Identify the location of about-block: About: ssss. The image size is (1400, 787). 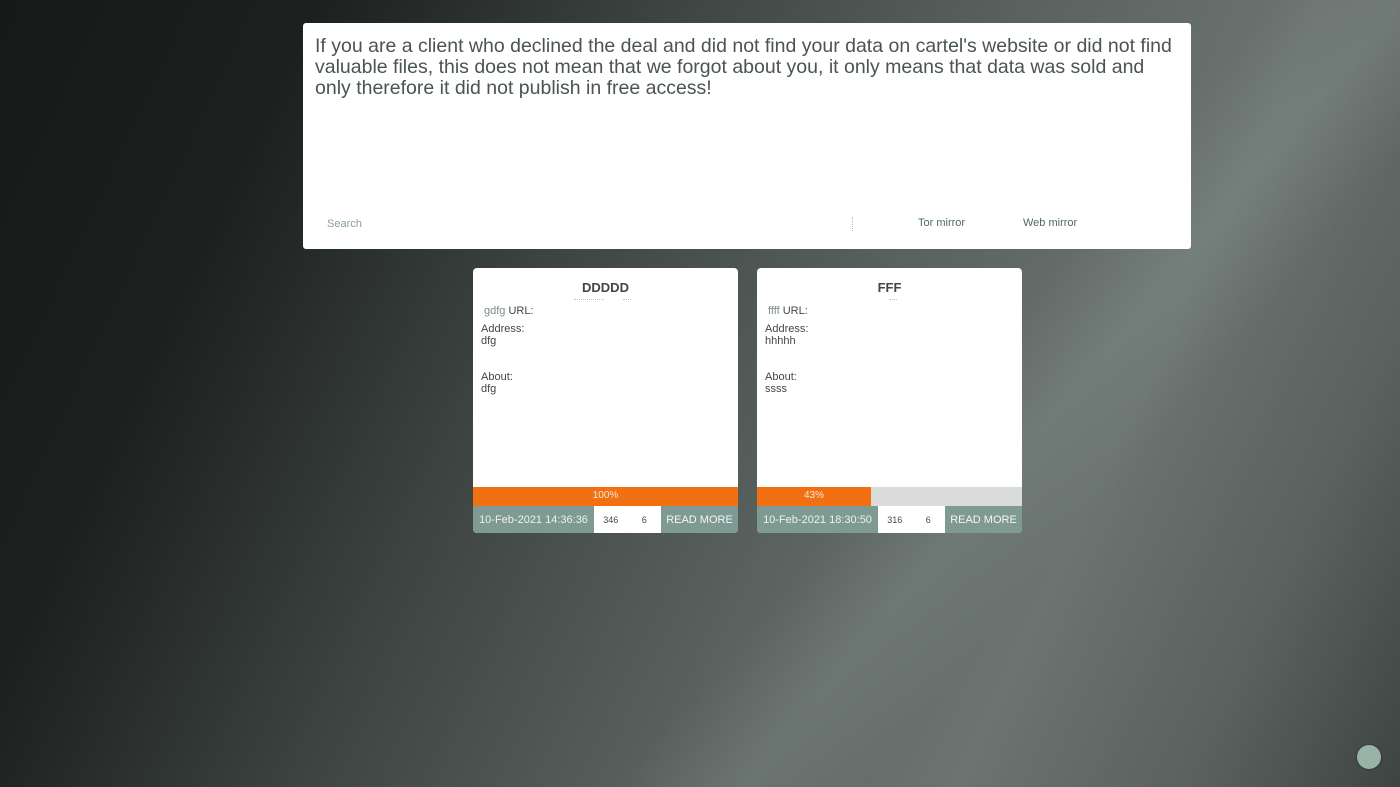
(890, 383).